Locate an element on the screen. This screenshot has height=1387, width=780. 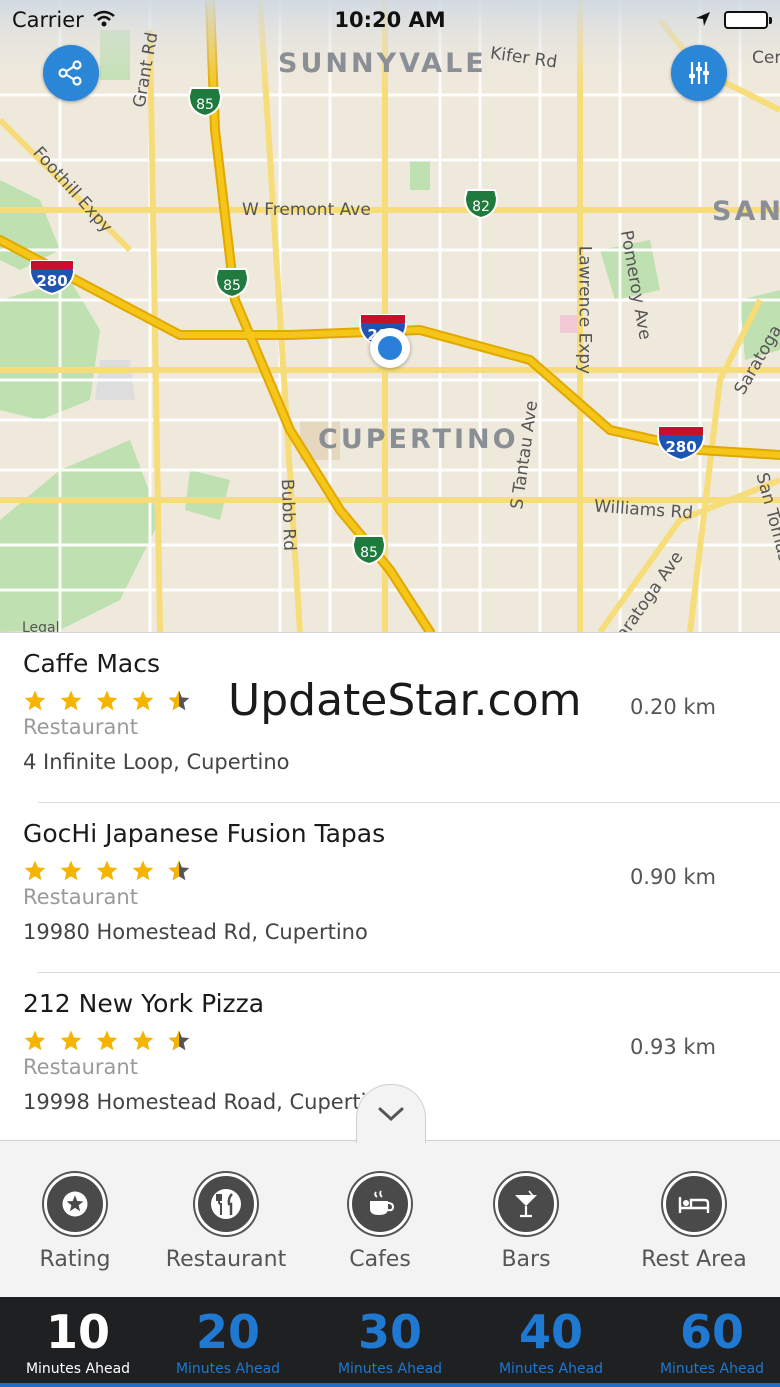
category-restaurant: Restaurant is located at coordinates (226, 1222).